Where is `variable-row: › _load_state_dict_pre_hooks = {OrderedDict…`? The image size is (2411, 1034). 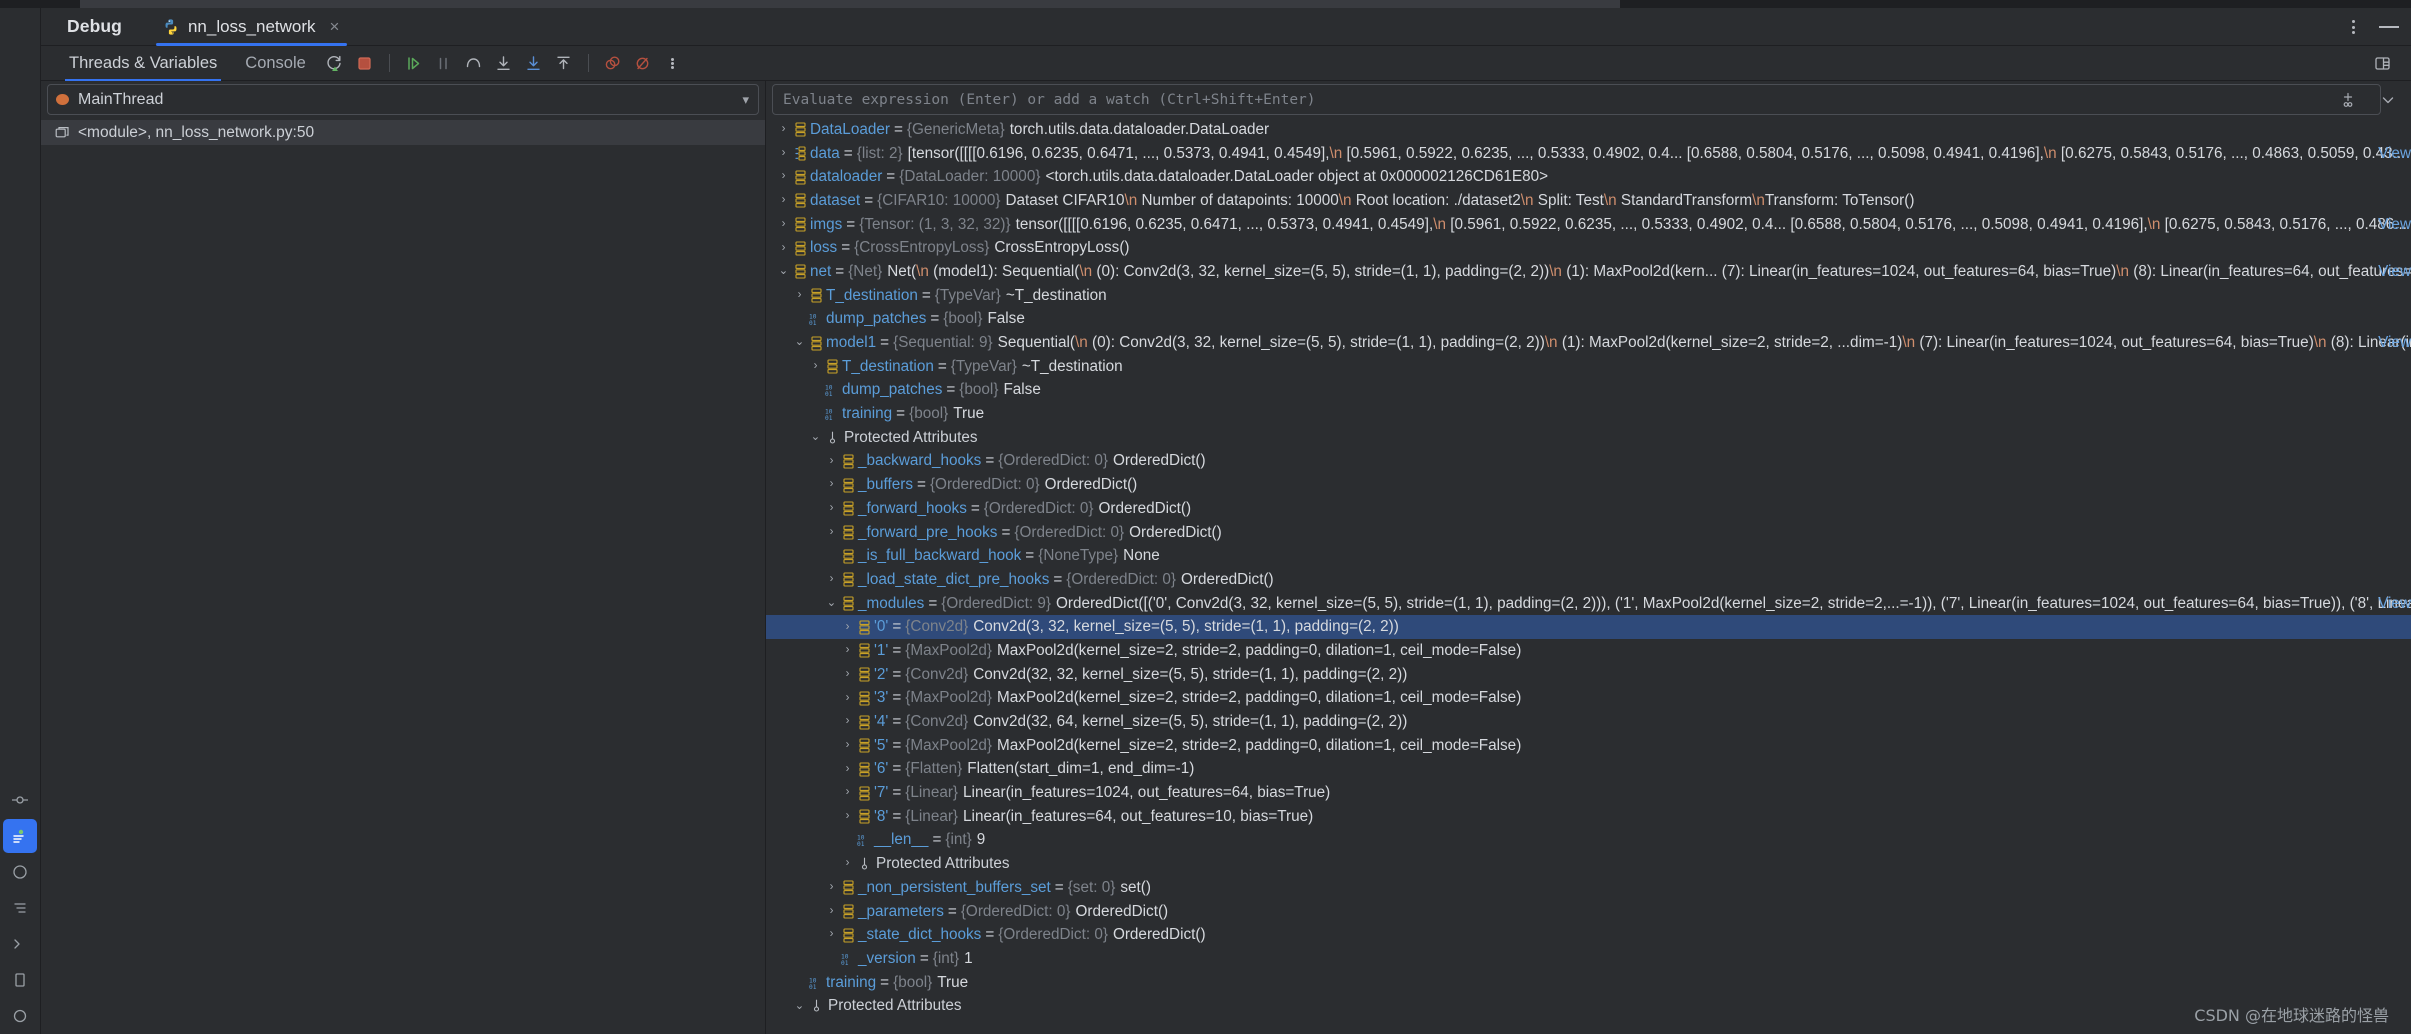
variable-row: › _load_state_dict_pre_hooks = {OrderedDict… is located at coordinates (1588, 580).